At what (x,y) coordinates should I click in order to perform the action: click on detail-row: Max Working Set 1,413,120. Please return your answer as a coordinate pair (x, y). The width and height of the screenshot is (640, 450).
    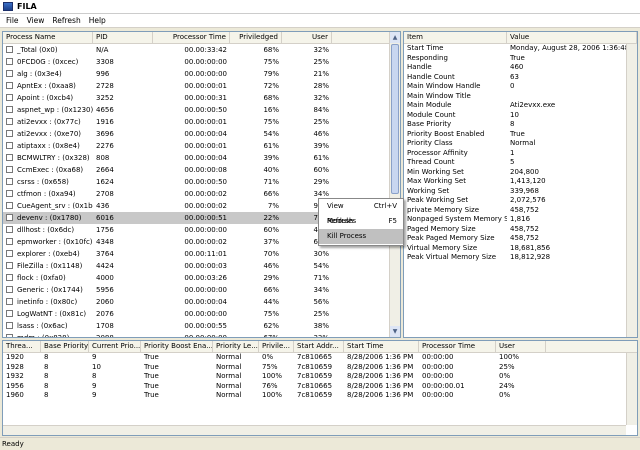
    Looking at the image, I should click on (520, 182).